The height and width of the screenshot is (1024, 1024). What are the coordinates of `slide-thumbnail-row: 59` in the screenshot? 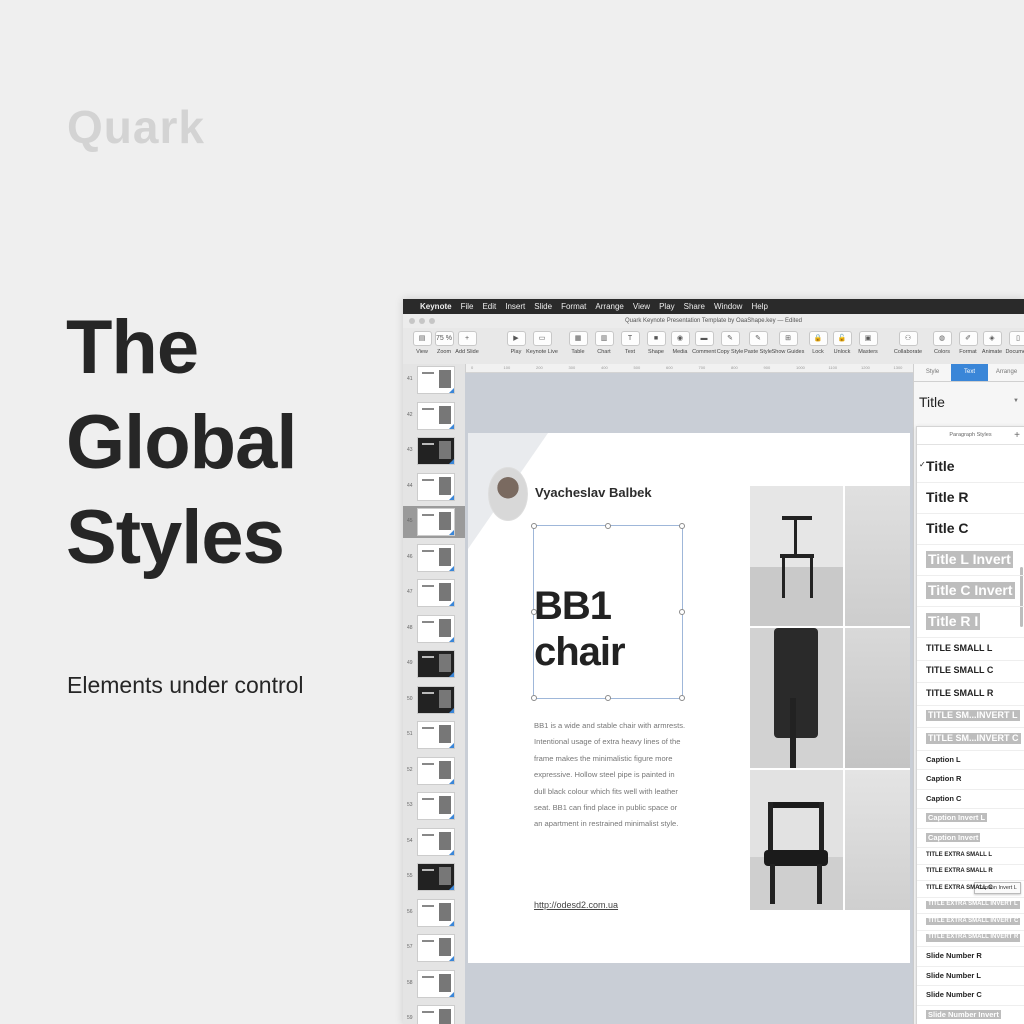 It's located at (434, 1013).